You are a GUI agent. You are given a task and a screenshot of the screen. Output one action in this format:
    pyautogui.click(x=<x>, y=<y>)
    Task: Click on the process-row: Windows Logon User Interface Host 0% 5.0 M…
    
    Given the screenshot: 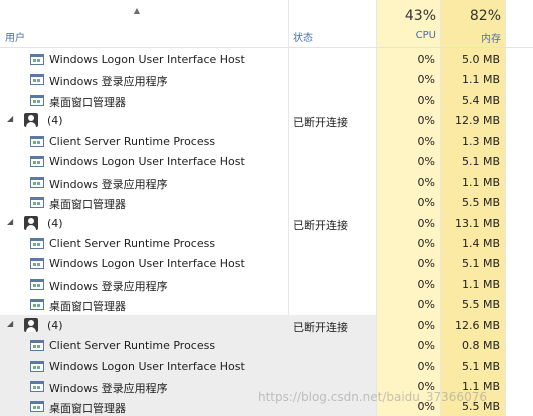 What is the action you would take?
    pyautogui.click(x=266, y=59)
    